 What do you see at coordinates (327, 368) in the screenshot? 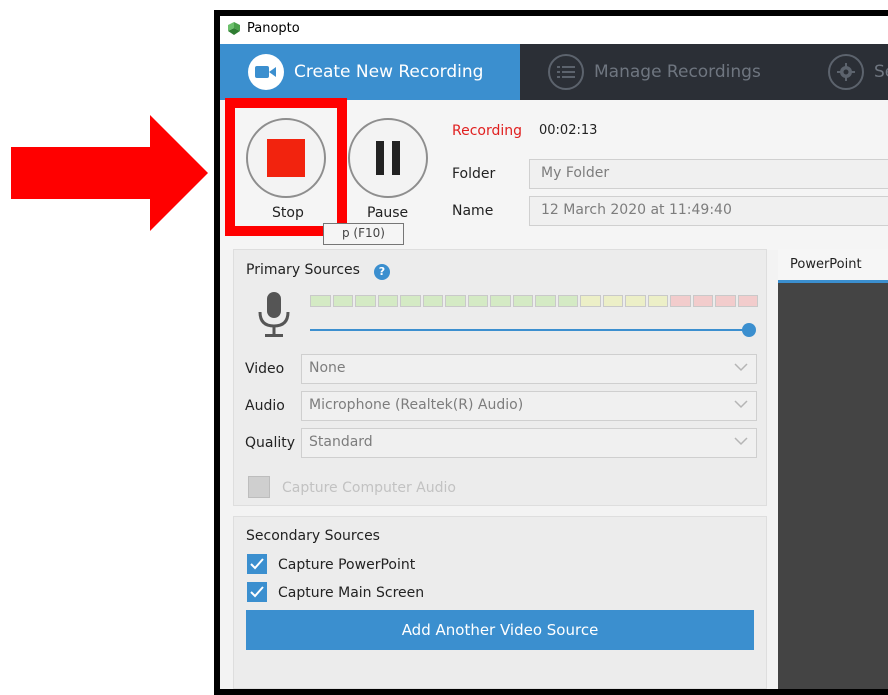
I see `video-dropdown-value: None` at bounding box center [327, 368].